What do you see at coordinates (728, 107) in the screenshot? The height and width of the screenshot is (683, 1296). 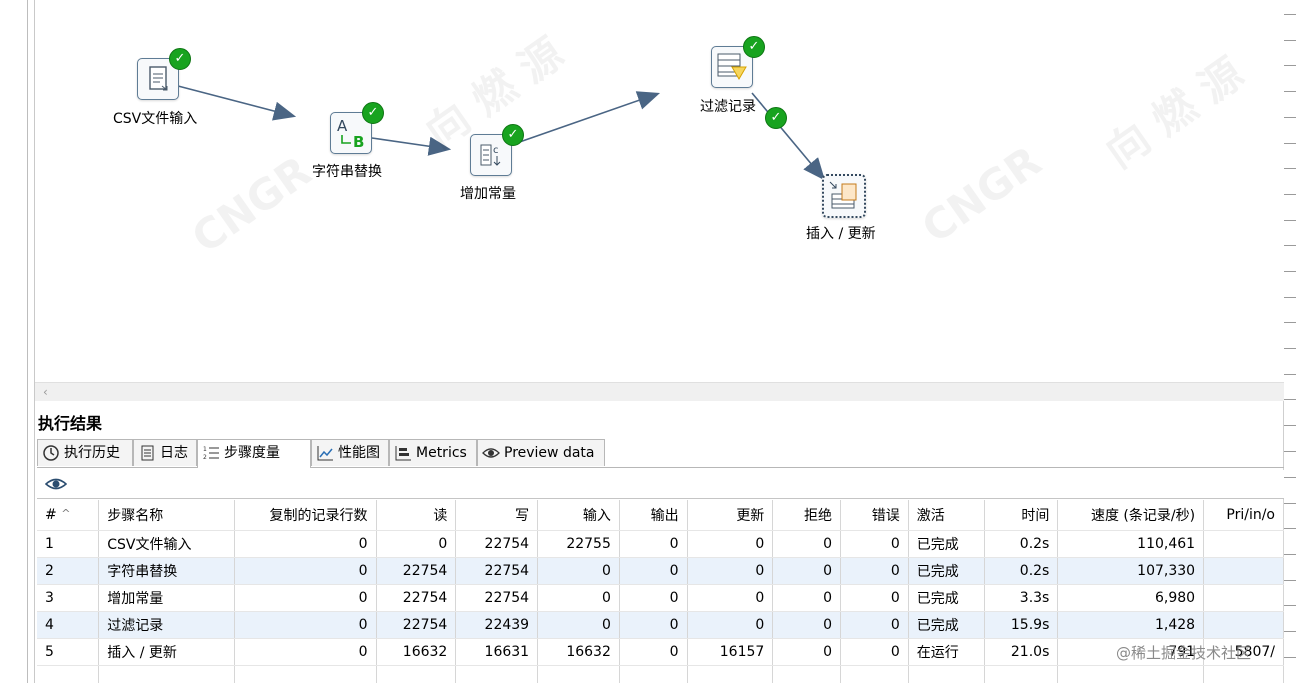 I see `step-label-filter: 过滤记录` at bounding box center [728, 107].